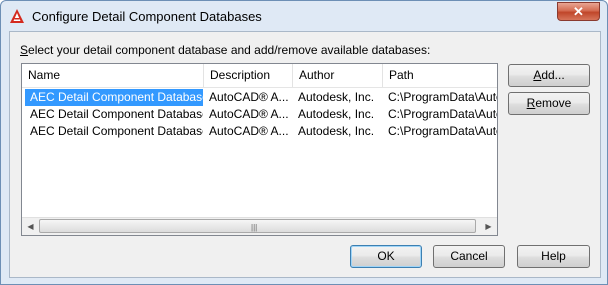  What do you see at coordinates (386, 256) in the screenshot?
I see `ok-button: OK` at bounding box center [386, 256].